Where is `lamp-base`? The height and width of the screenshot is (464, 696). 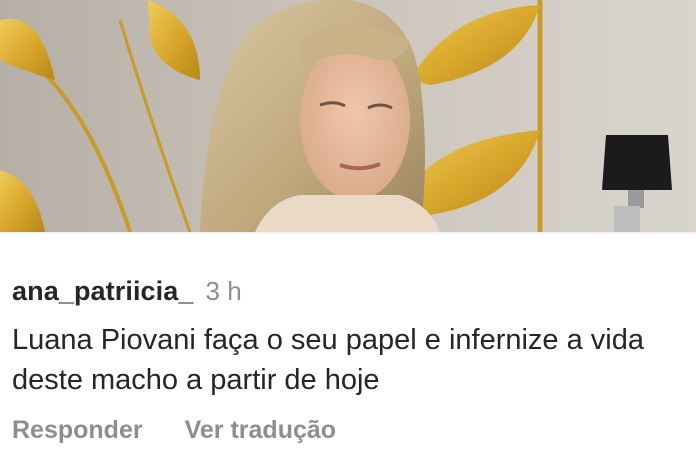 lamp-base is located at coordinates (636, 199).